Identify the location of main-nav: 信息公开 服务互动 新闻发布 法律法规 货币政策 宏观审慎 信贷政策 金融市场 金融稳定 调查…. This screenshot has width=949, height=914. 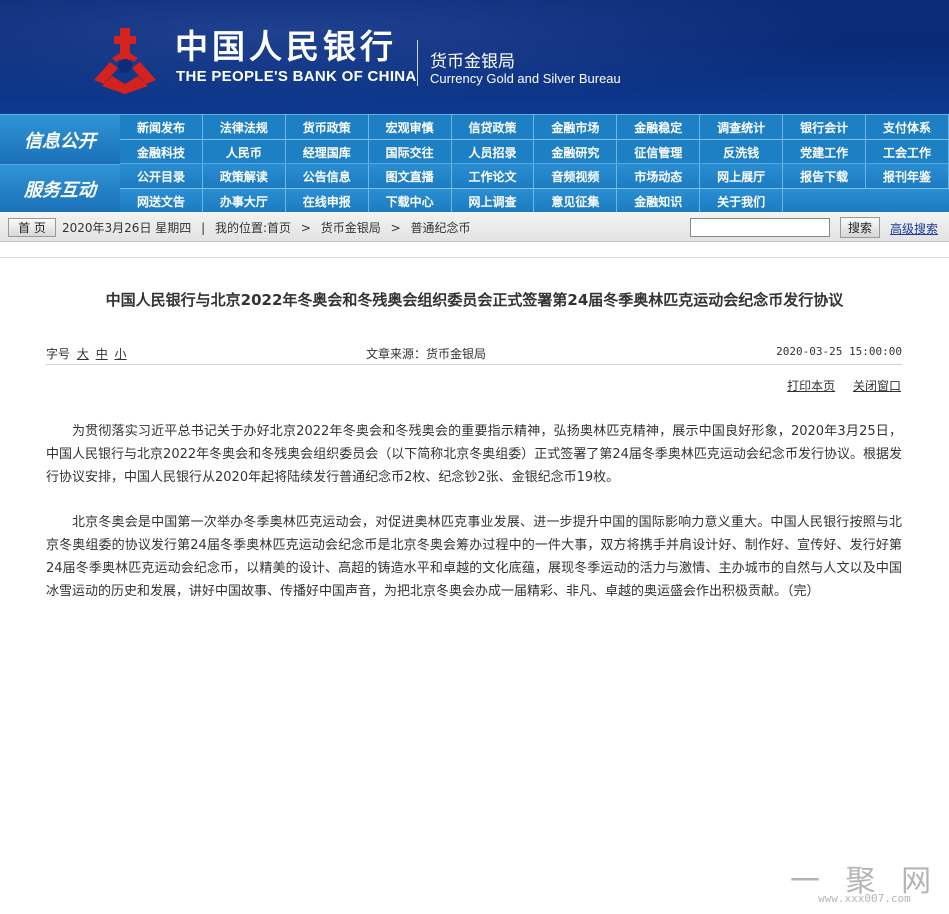
(474, 163).